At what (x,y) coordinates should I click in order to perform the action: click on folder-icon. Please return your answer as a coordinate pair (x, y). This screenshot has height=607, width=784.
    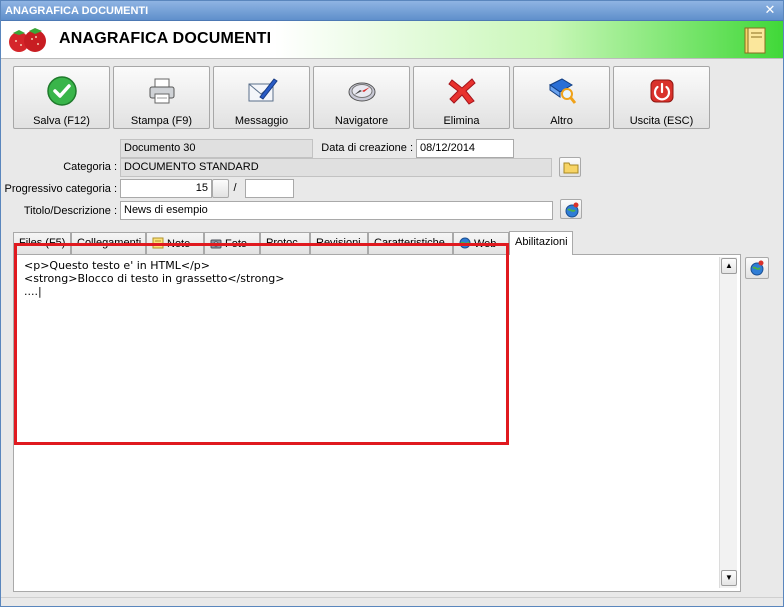
    Looking at the image, I should click on (571, 168).